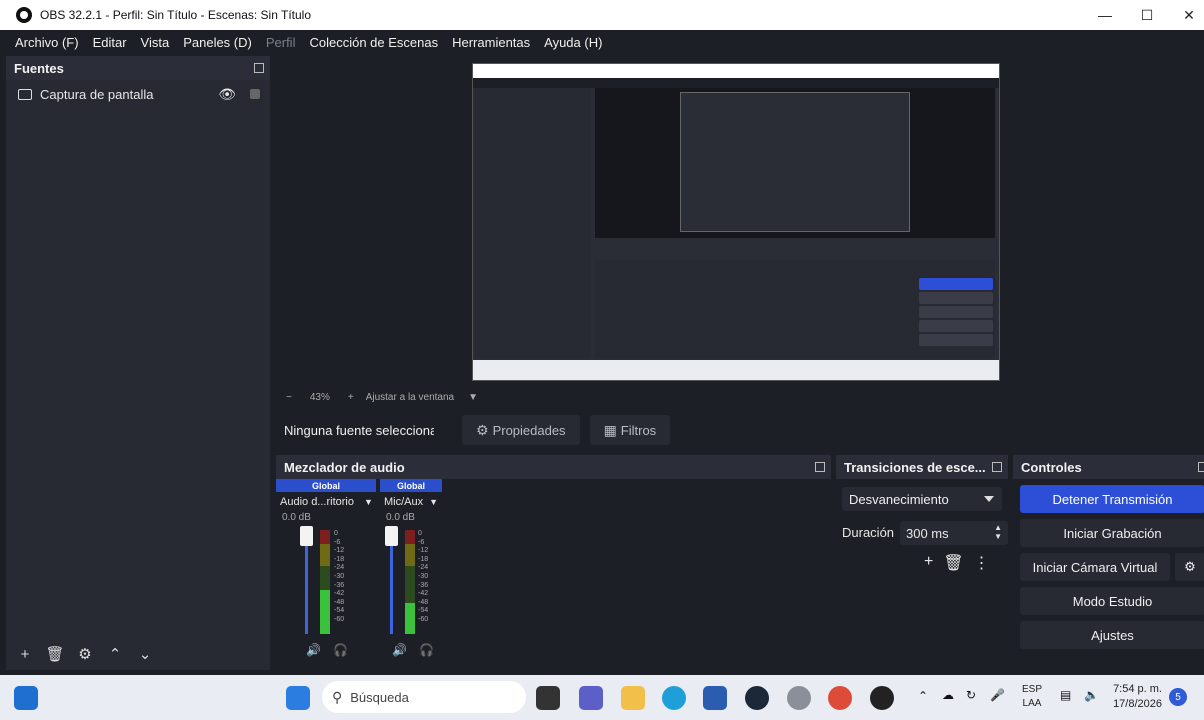  What do you see at coordinates (953, 563) in the screenshot?
I see `remove-transition-button: 🗑` at bounding box center [953, 563].